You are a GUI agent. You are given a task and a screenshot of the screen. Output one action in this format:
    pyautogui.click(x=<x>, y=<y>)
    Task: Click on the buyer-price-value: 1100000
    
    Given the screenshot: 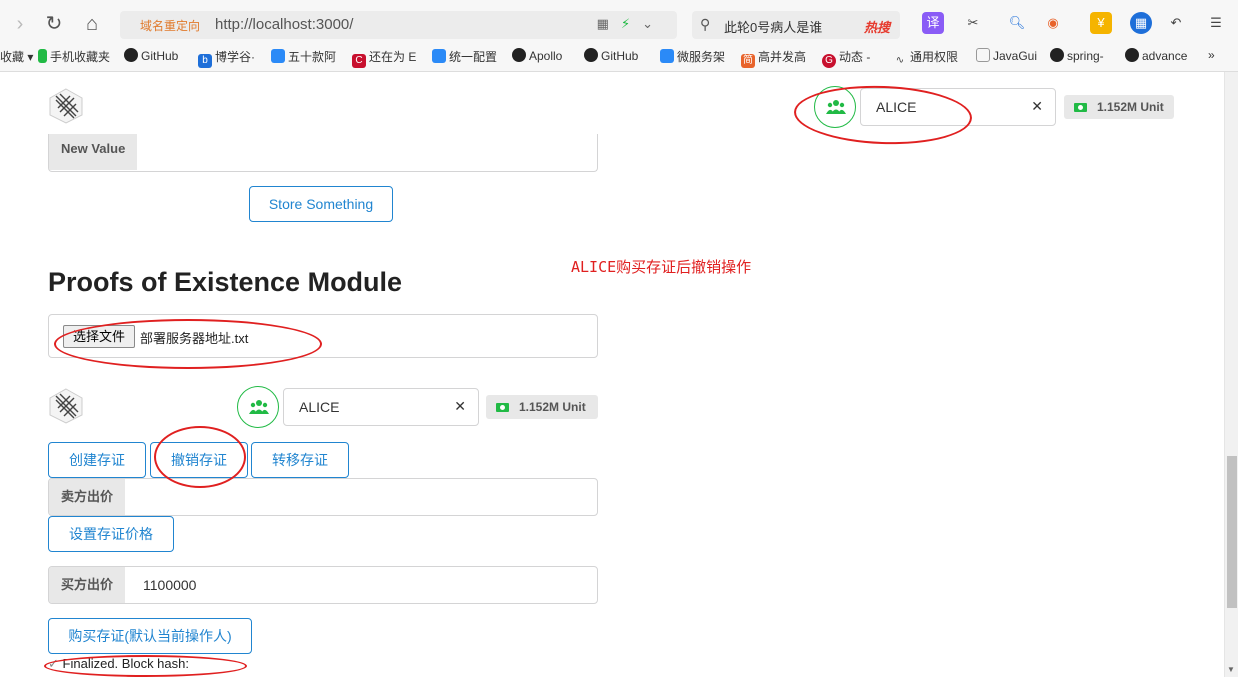 What is the action you would take?
    pyautogui.click(x=169, y=585)
    